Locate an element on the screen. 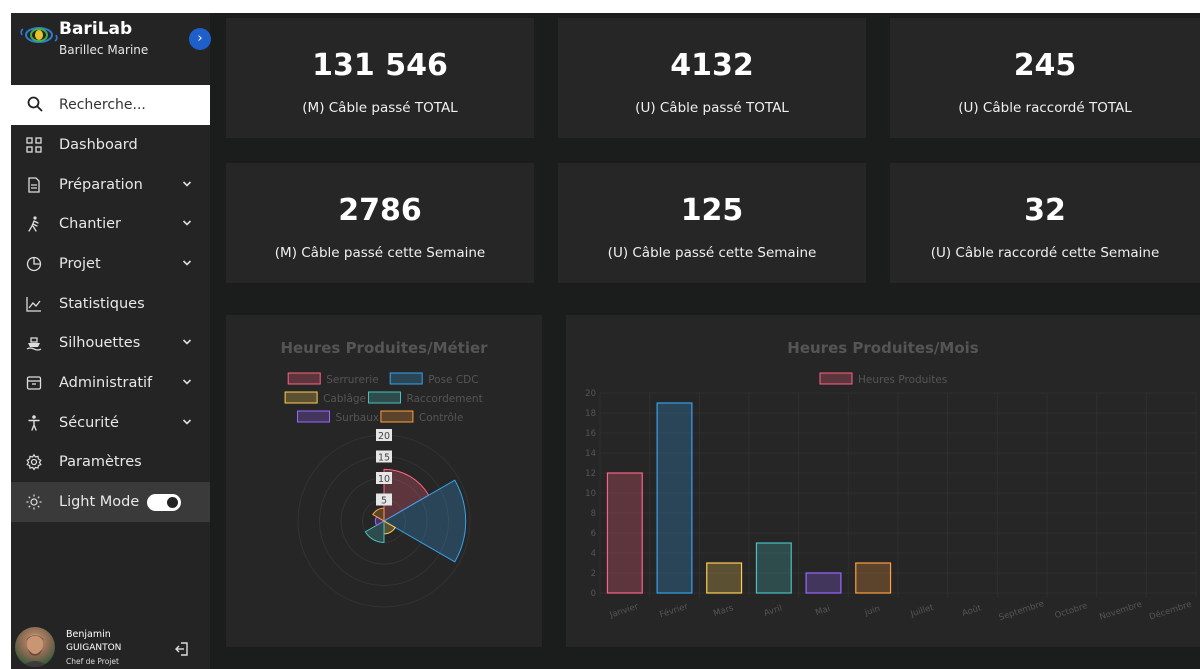  stat-card: 4132 (U) Câble passé TOTAL is located at coordinates (712, 78).